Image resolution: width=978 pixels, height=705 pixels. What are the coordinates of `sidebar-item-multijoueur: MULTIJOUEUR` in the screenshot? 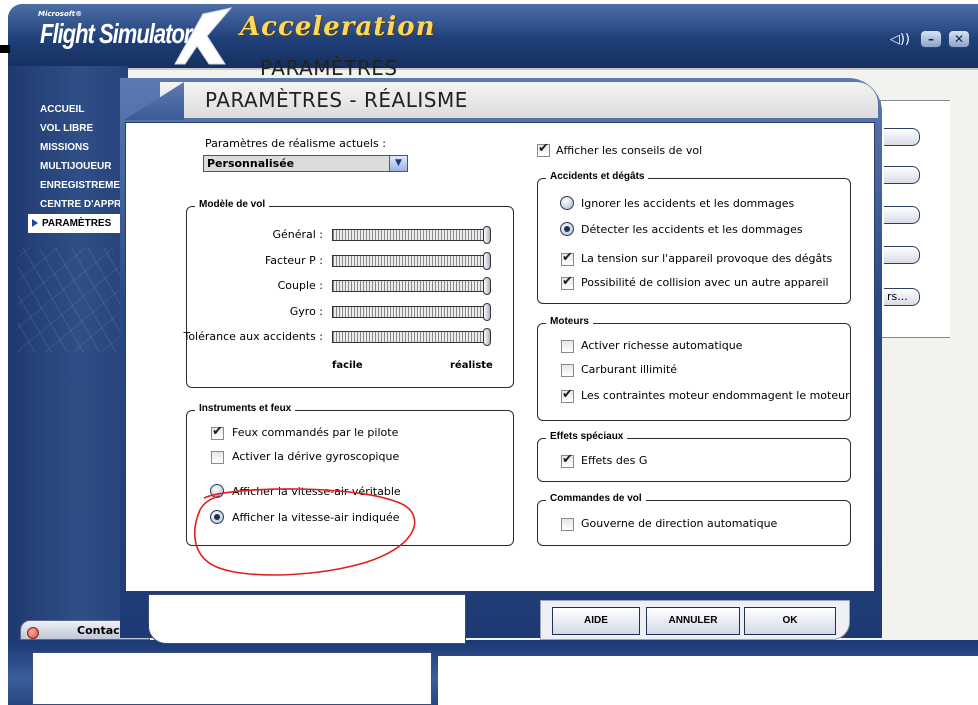 It's located at (78, 166).